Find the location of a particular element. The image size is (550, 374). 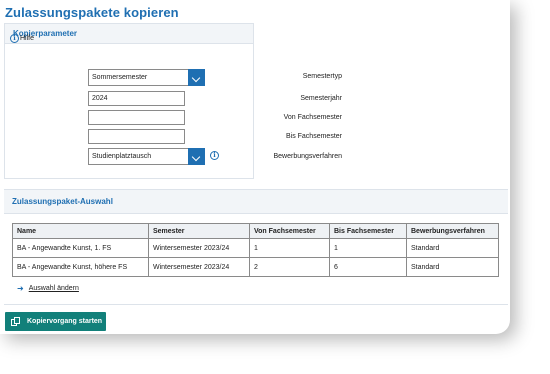

column-header-bewerbungsverfahren: Bewerbungsverfahren is located at coordinates (452, 231).